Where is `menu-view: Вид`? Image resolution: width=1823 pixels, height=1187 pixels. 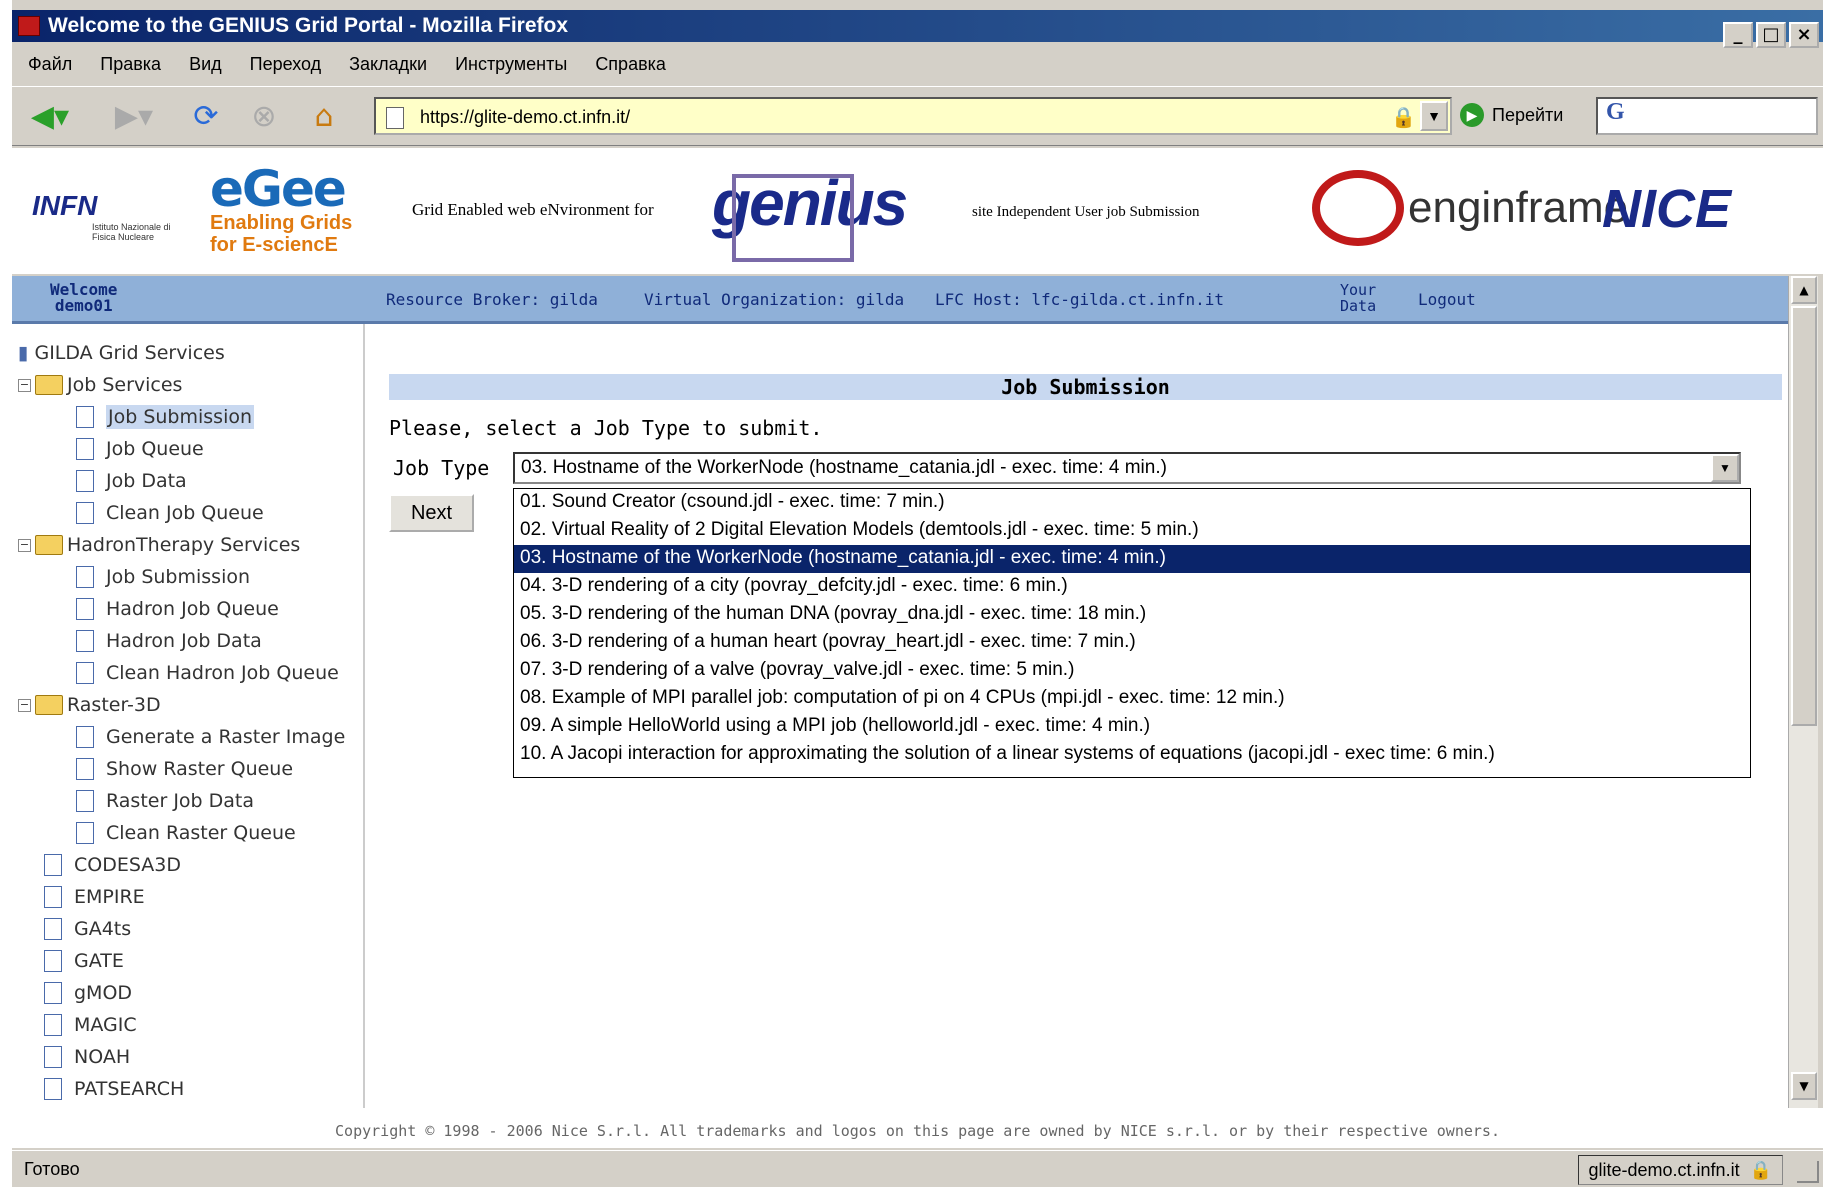 menu-view: Вид is located at coordinates (205, 64).